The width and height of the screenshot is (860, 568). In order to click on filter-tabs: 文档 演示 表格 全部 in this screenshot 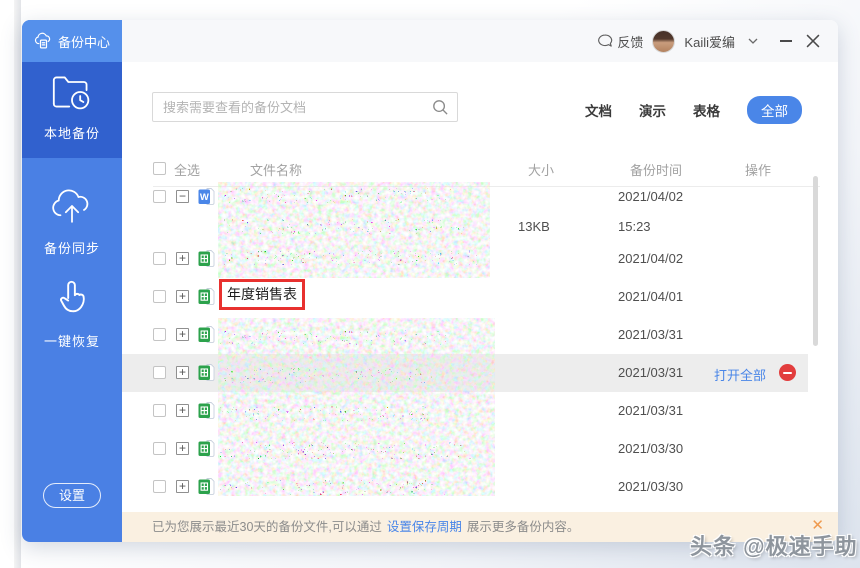, I will do `click(693, 110)`.